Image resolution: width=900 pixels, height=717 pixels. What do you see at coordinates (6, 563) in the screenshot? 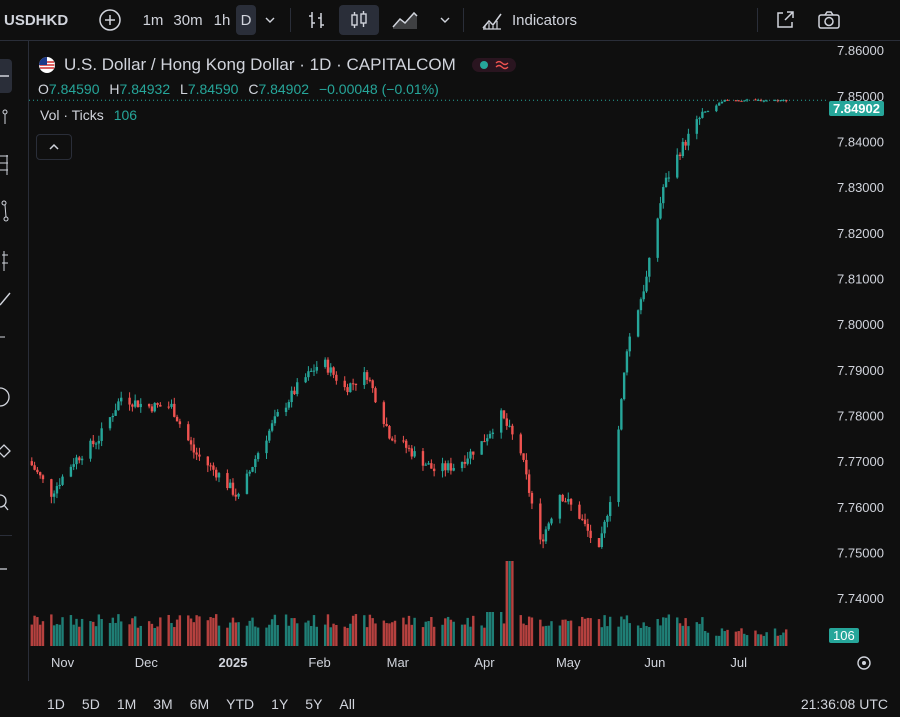
I see `magnet-tool-icon` at bounding box center [6, 563].